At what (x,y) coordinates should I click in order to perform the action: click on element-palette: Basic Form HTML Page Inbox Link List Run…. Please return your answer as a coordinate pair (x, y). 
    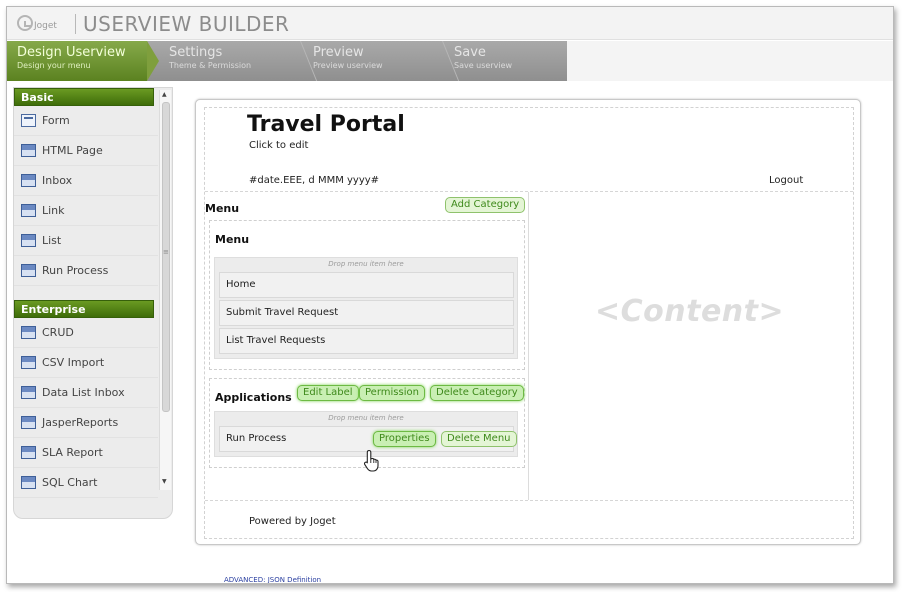
    Looking at the image, I should click on (93, 303).